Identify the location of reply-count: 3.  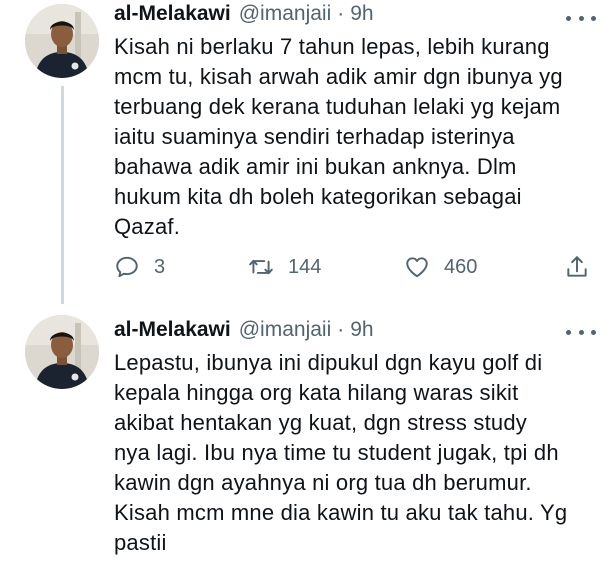
(160, 266).